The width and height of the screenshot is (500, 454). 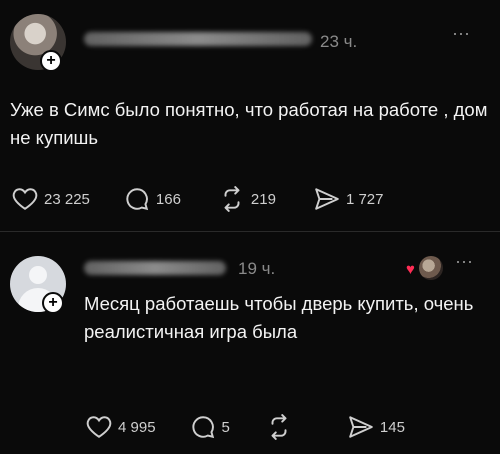 I want to click on comment-button: 5, so click(x=210, y=427).